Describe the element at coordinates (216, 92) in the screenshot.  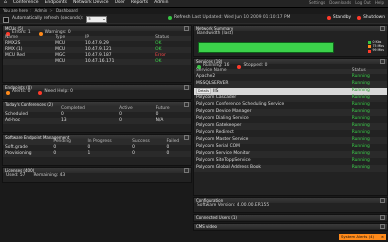
I see `service-name-text: IIS` at that location.